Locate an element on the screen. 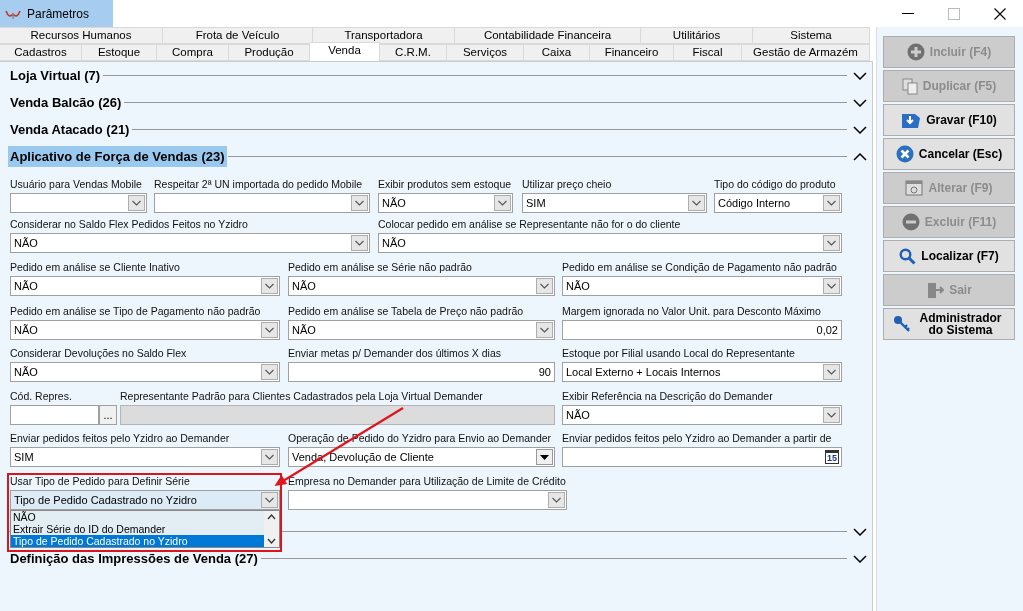  cancel-icon is located at coordinates (904, 154).